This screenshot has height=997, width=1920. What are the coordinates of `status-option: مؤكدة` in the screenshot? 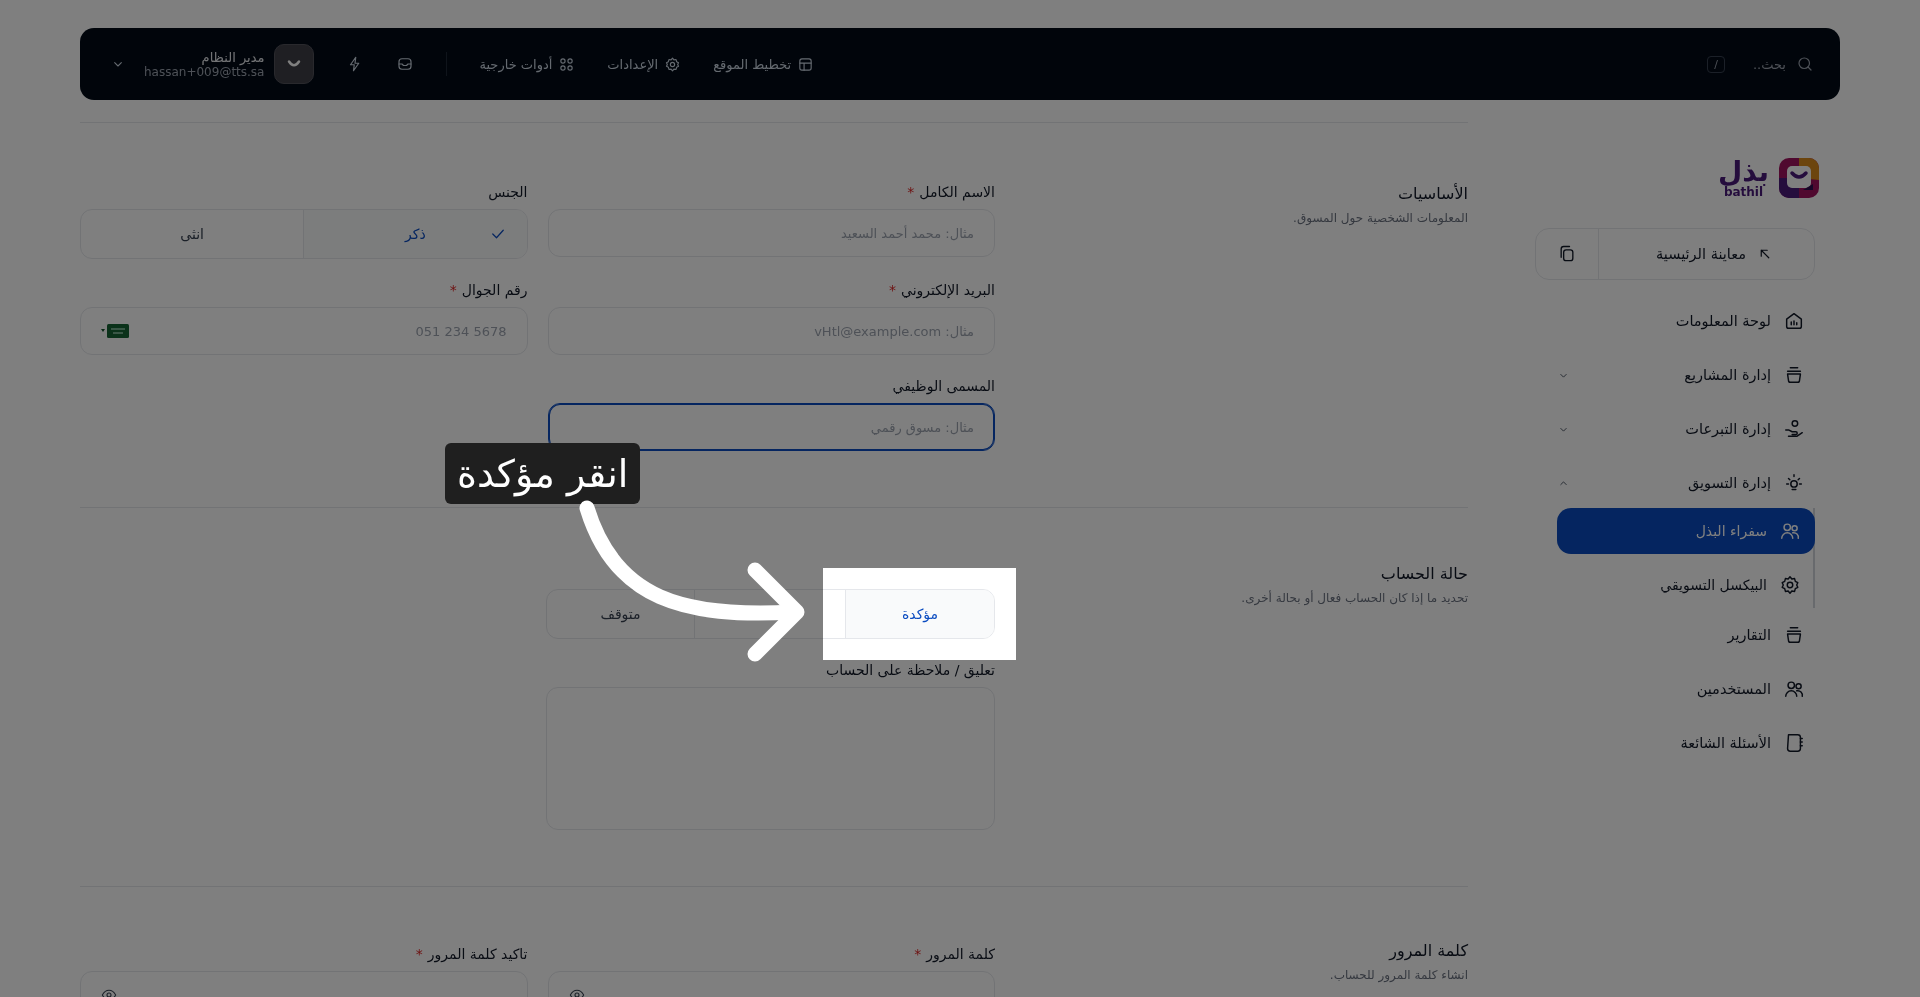 It's located at (919, 614).